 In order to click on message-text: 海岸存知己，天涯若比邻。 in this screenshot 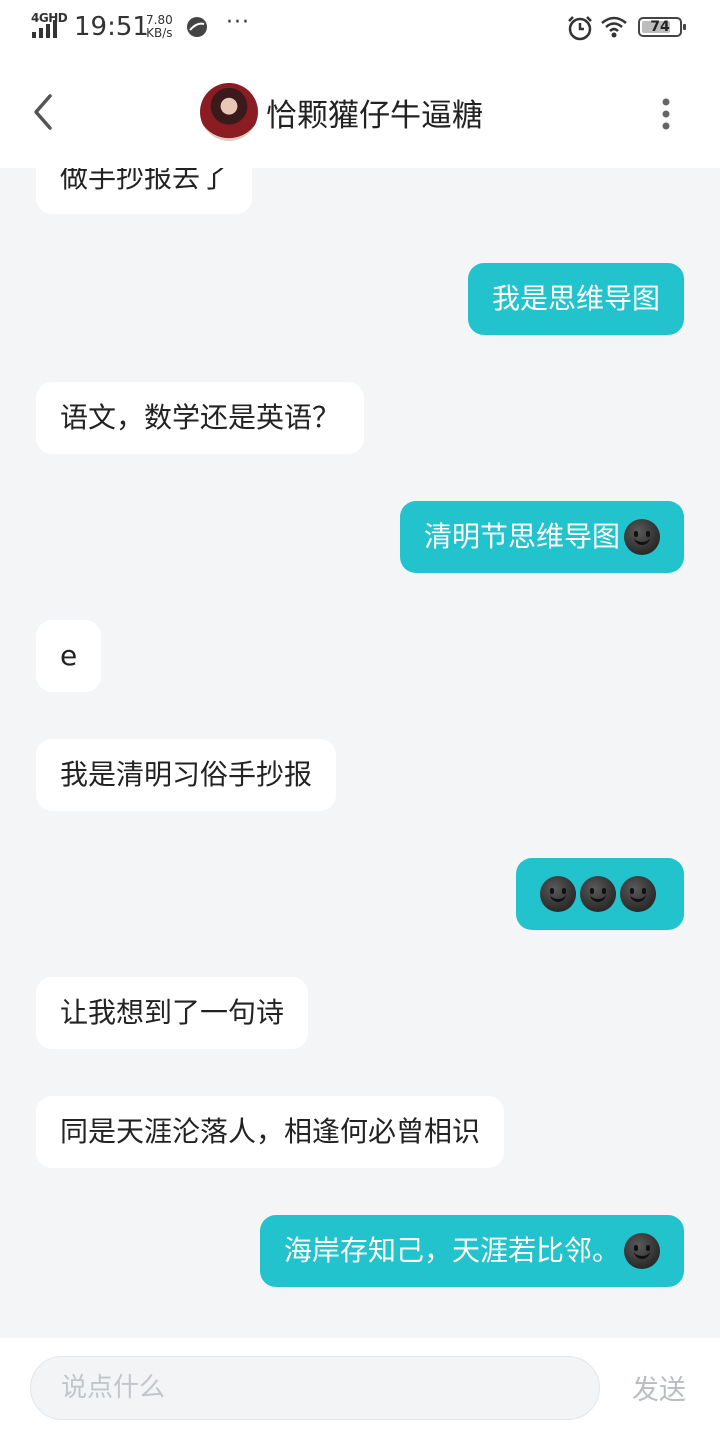, I will do `click(451, 1250)`.